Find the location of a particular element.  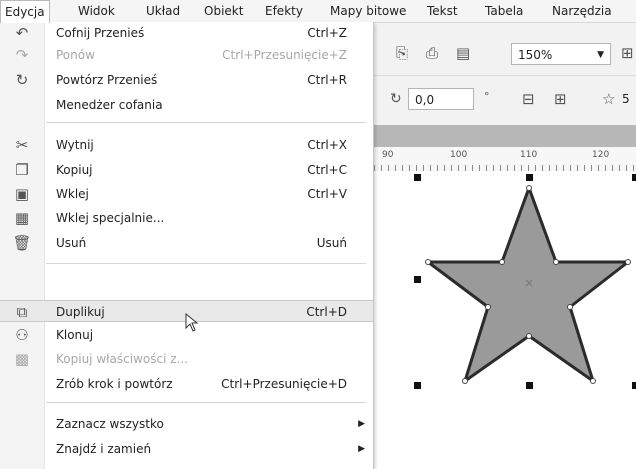

menu-item-shortcut: Ctrl+Przesunięcie+D is located at coordinates (284, 384).